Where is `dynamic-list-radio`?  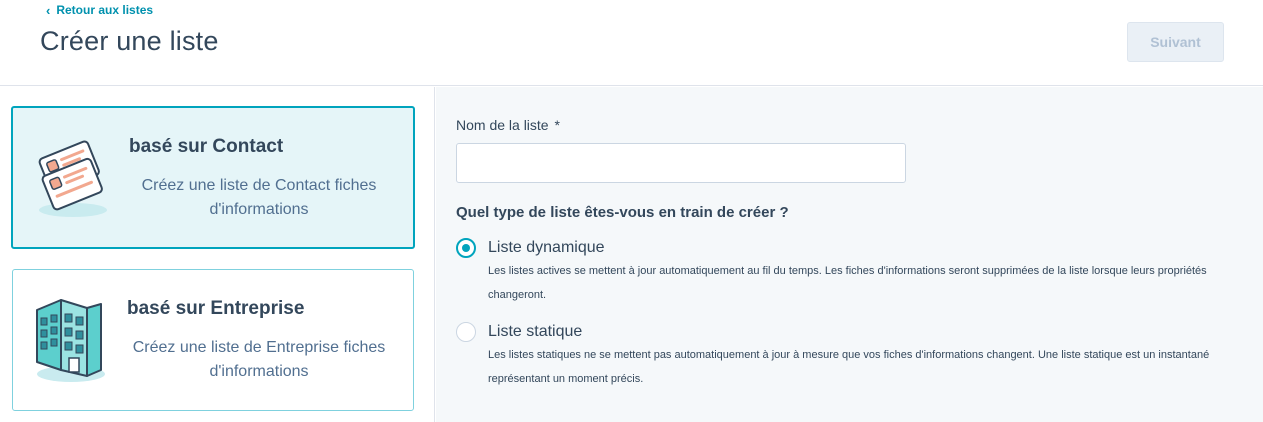 dynamic-list-radio is located at coordinates (466, 248).